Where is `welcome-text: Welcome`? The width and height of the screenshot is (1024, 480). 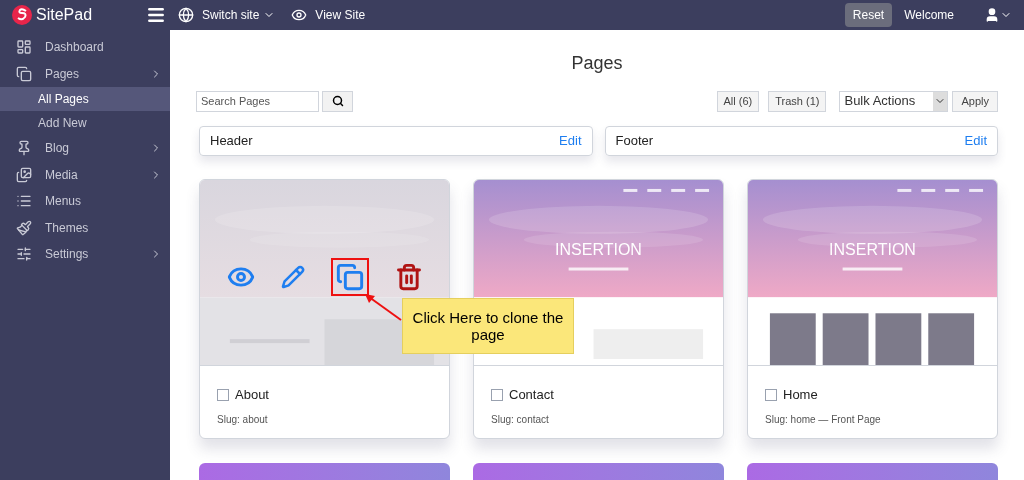 welcome-text: Welcome is located at coordinates (929, 15).